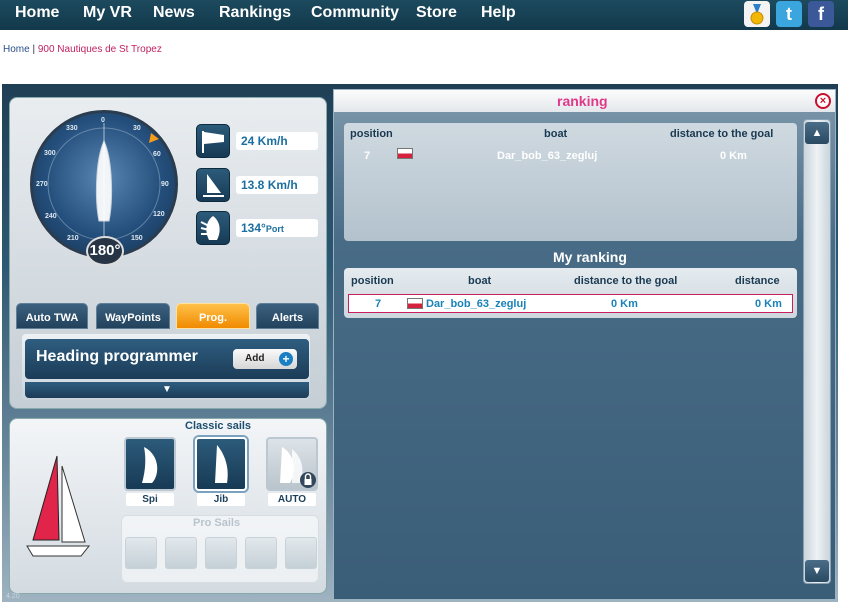 The image size is (848, 602). What do you see at coordinates (274, 229) in the screenshot?
I see `twa-side: Port` at bounding box center [274, 229].